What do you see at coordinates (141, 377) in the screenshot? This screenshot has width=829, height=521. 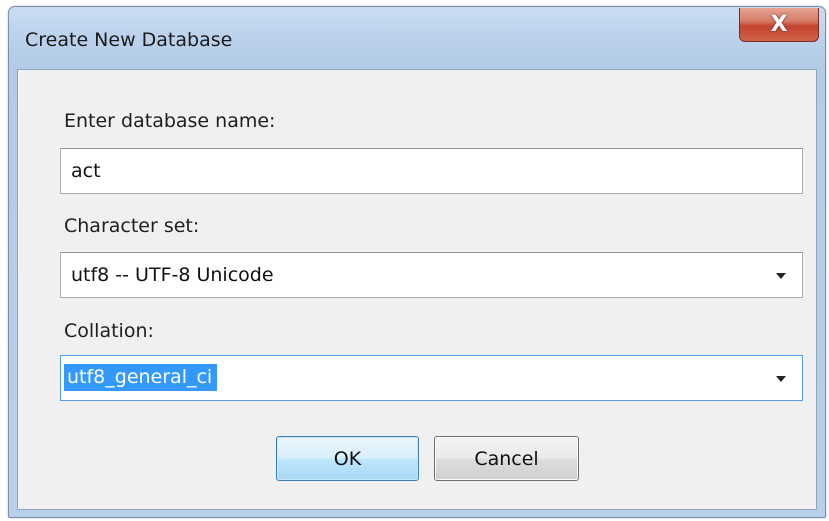 I see `collation-value: utf8_general_ci` at bounding box center [141, 377].